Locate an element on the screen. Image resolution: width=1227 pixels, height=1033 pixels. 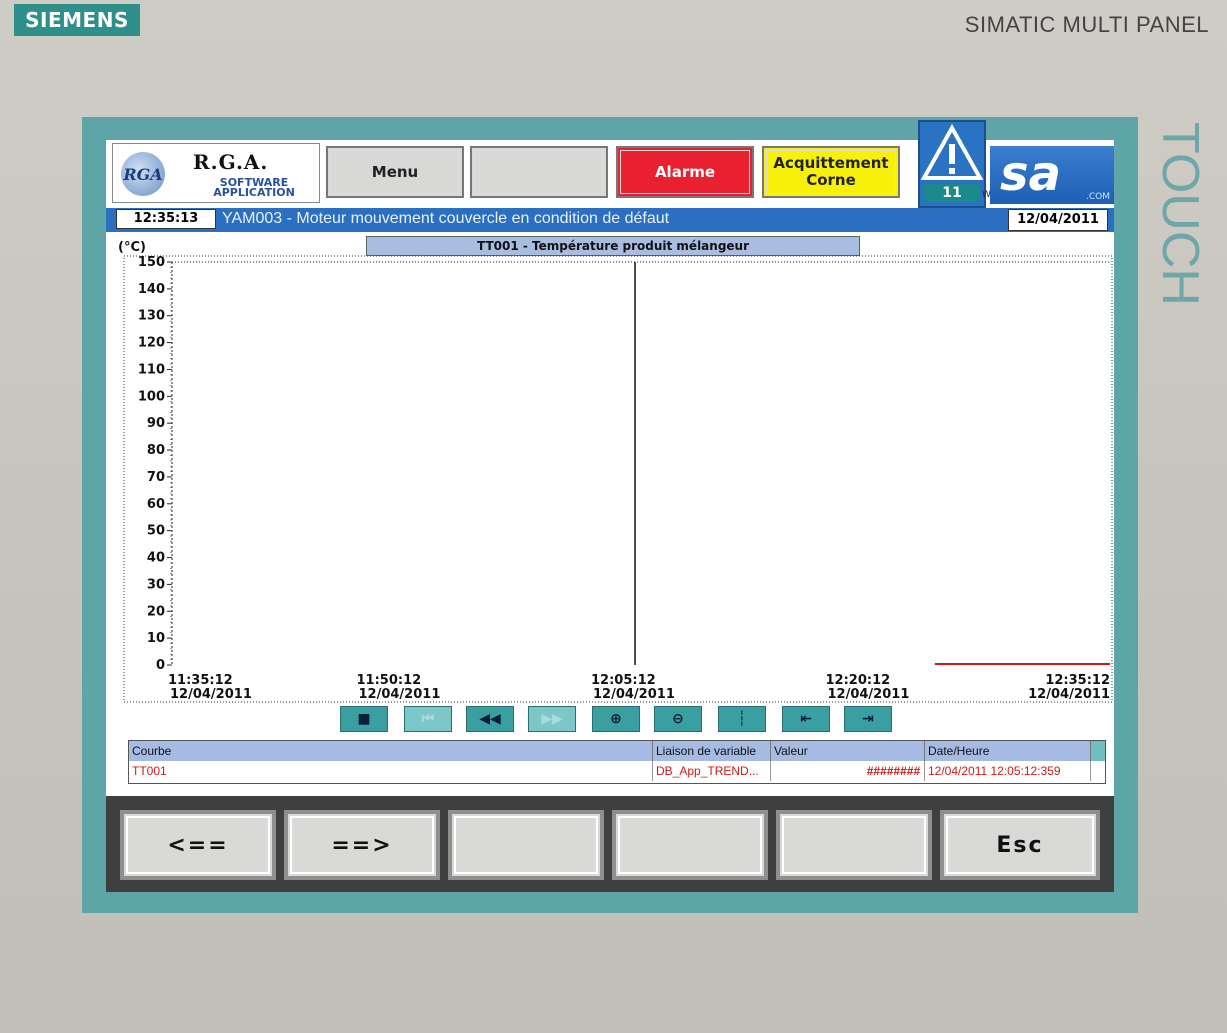
ack-label-line-2: Corne is located at coordinates (831, 180).